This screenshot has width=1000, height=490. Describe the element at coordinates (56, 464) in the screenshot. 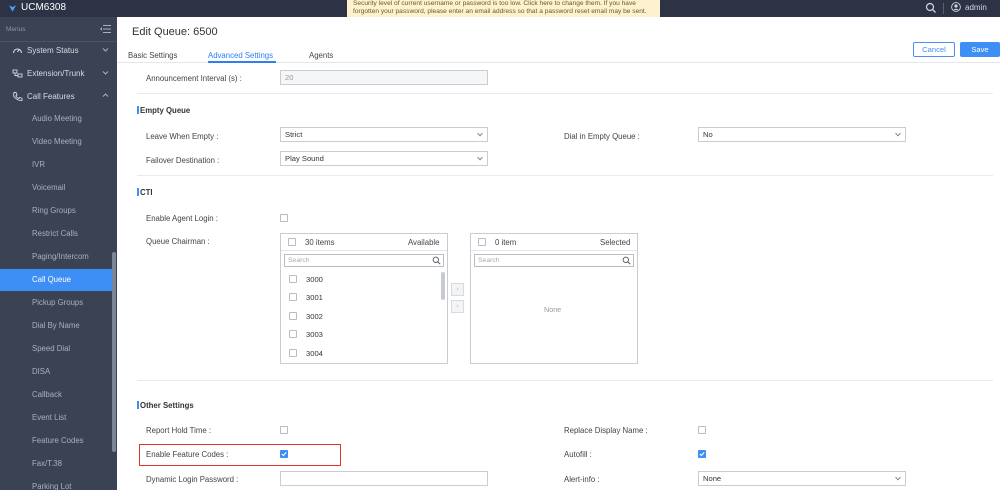

I see `sidebar-item-fax-t38: Fax/T.38` at that location.